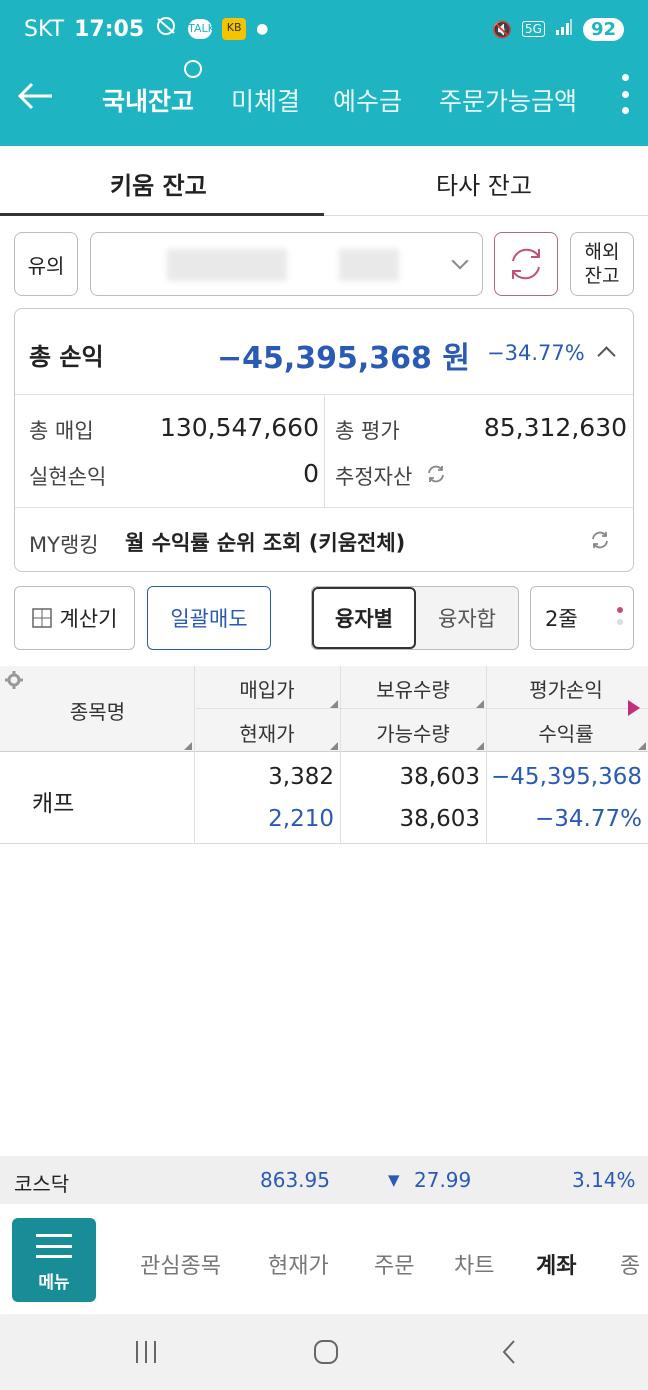  What do you see at coordinates (88, 619) in the screenshot?
I see `calculator-label: 계산기` at bounding box center [88, 619].